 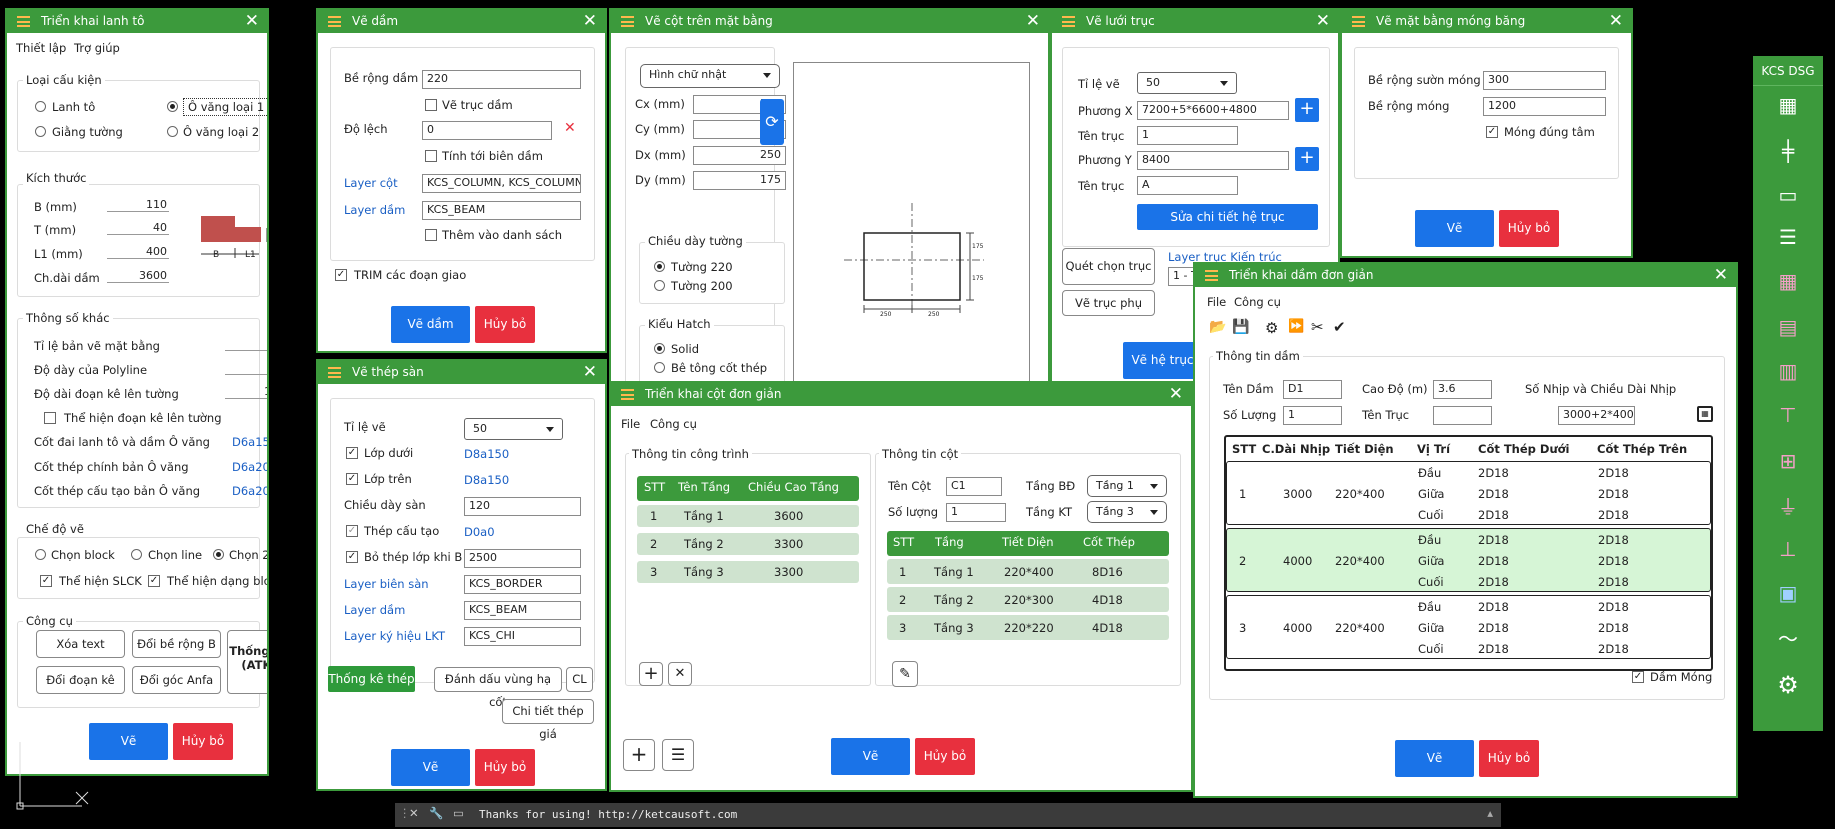 I want to click on table-row: 2 Tầng 2 220*300 4D18, so click(x=1028, y=599).